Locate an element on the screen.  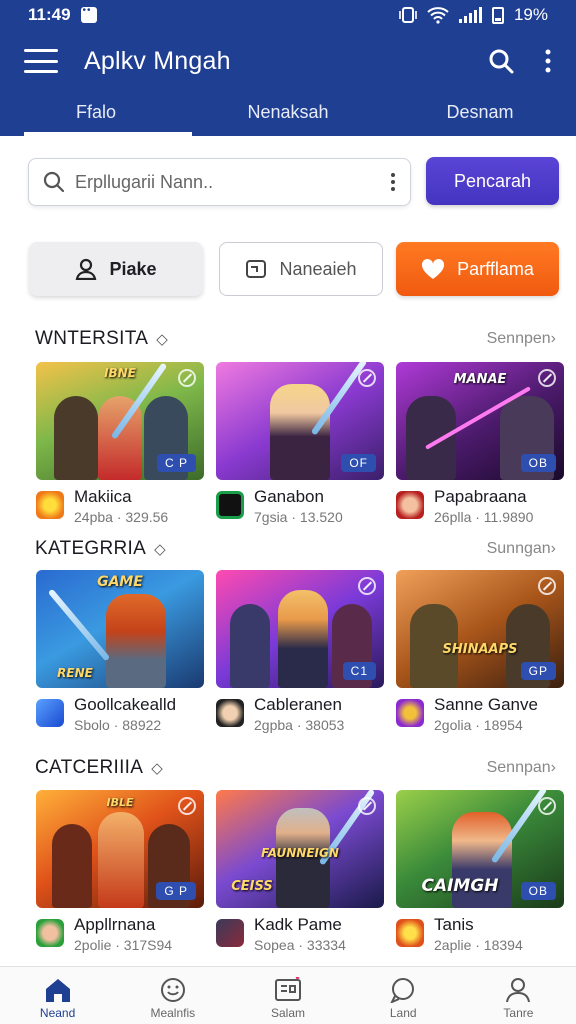
person-icon is located at coordinates (86, 269).